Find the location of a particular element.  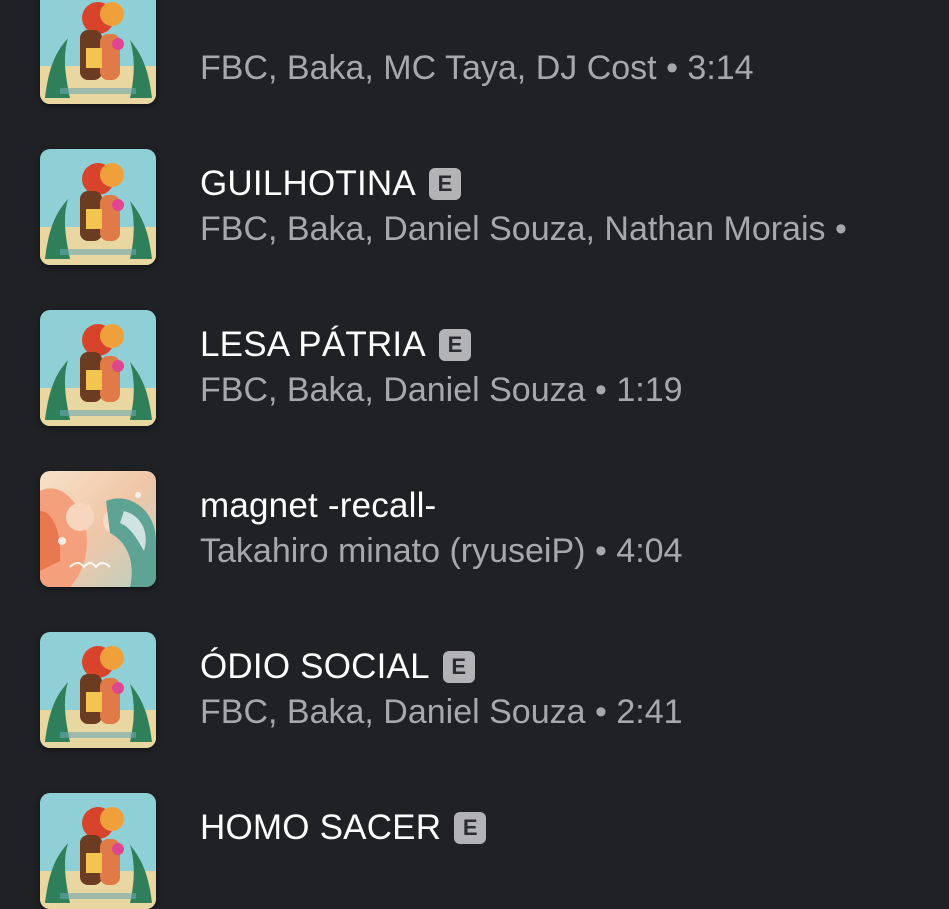

track-title: ÓDIO SOCIAL is located at coordinates (315, 666).